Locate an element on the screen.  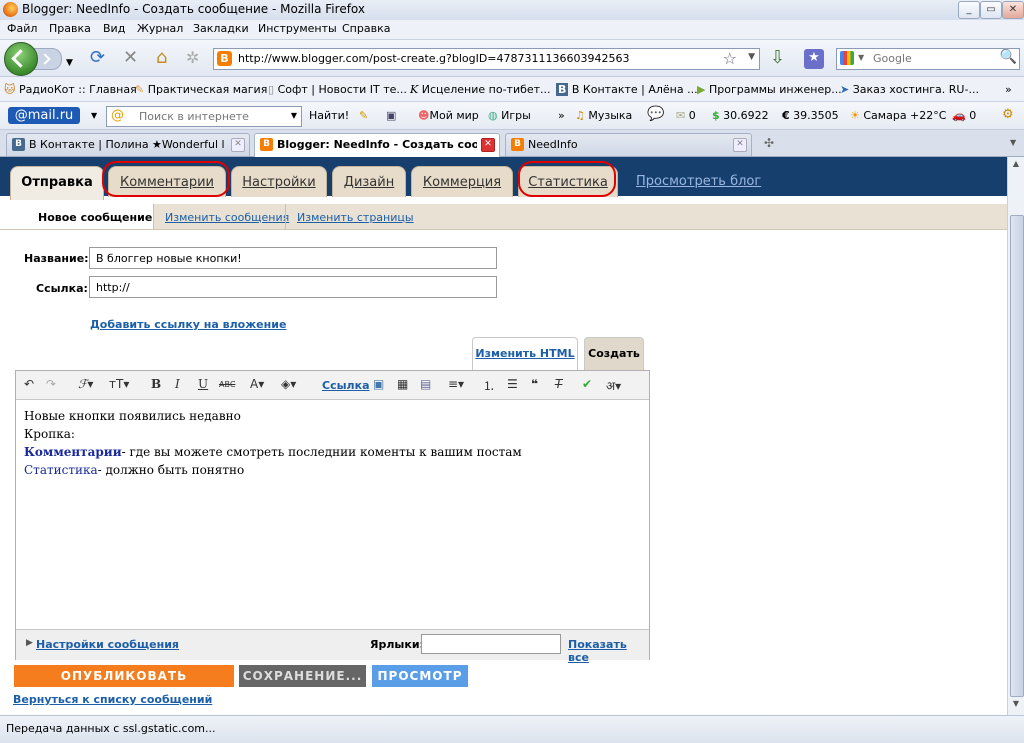
preview-button: ПРОСМОТР is located at coordinates (420, 676).